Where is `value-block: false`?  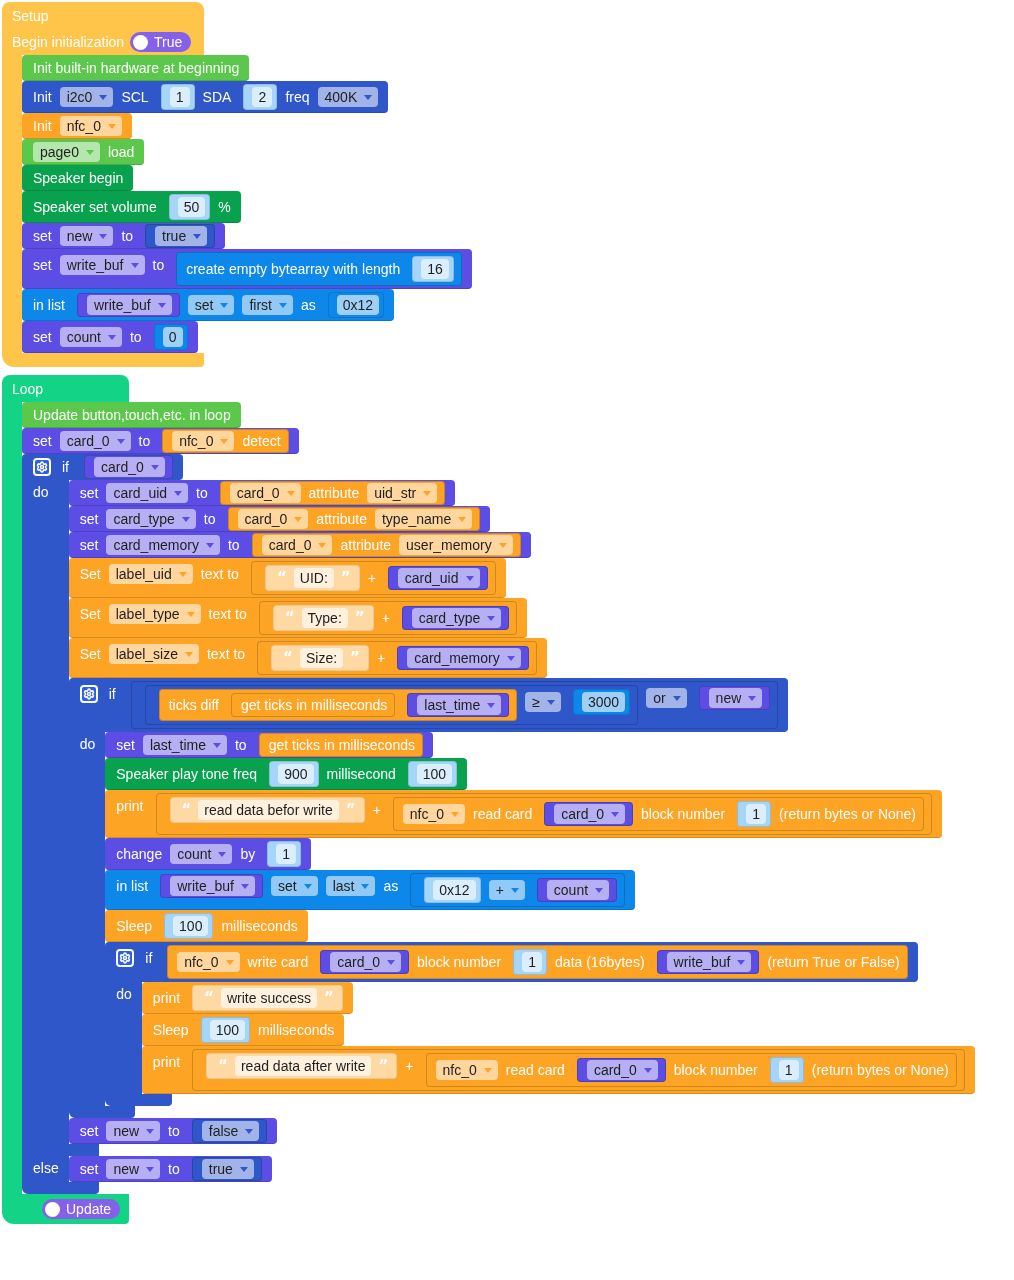
value-block: false is located at coordinates (229, 1131).